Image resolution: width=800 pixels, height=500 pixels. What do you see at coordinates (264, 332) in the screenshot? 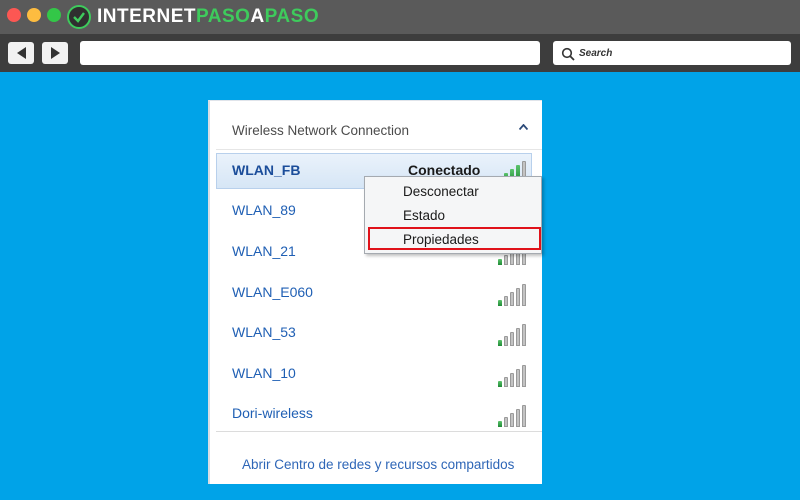
I see `network-name: WLAN_53` at bounding box center [264, 332].